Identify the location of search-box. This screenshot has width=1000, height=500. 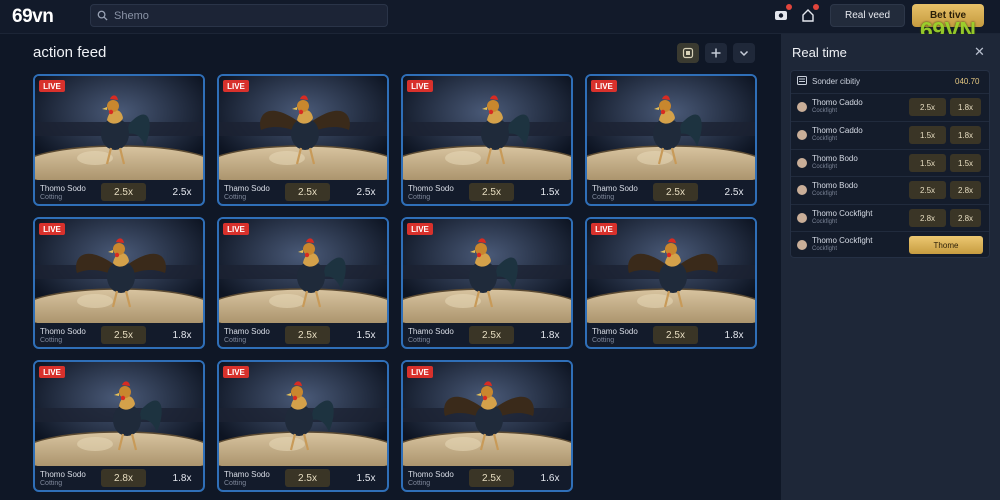
(239, 15).